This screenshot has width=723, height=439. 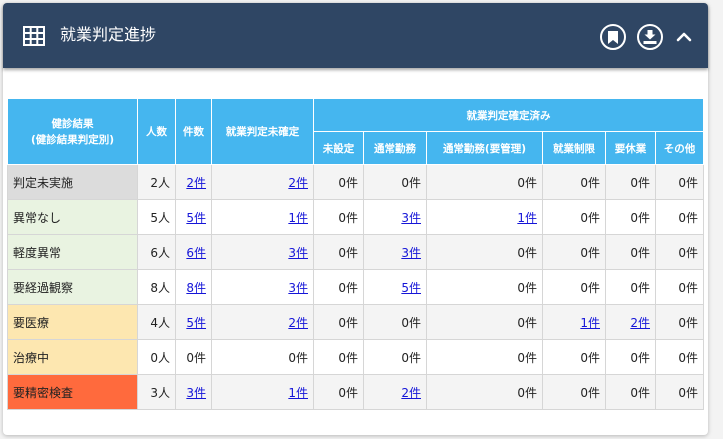 I want to click on normal-work-link: 5件, so click(x=411, y=288).